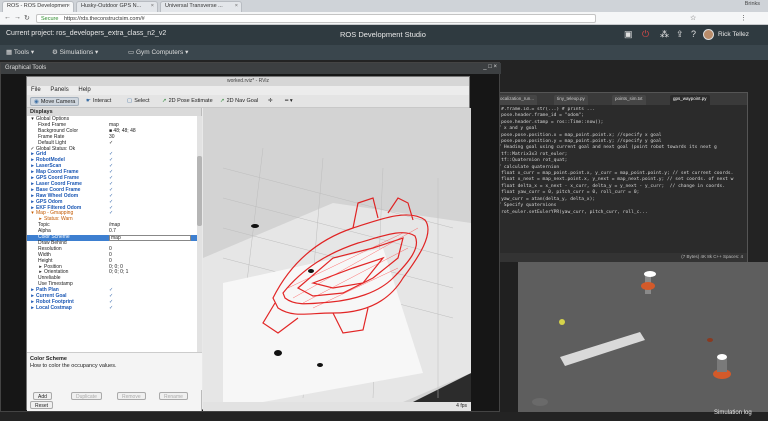 This screenshot has width=768, height=421. What do you see at coordinates (680, 34) in the screenshot?
I see `share-icon: ⇪` at bounding box center [680, 34].